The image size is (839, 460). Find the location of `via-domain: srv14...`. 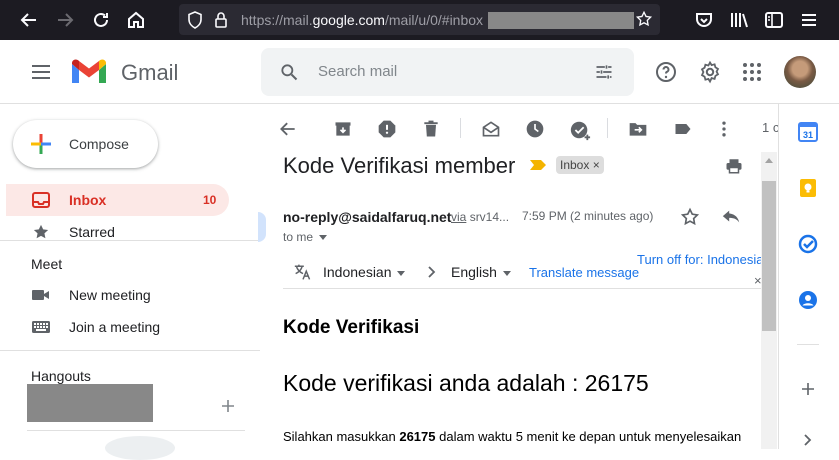

via-domain: srv14... is located at coordinates (489, 217).